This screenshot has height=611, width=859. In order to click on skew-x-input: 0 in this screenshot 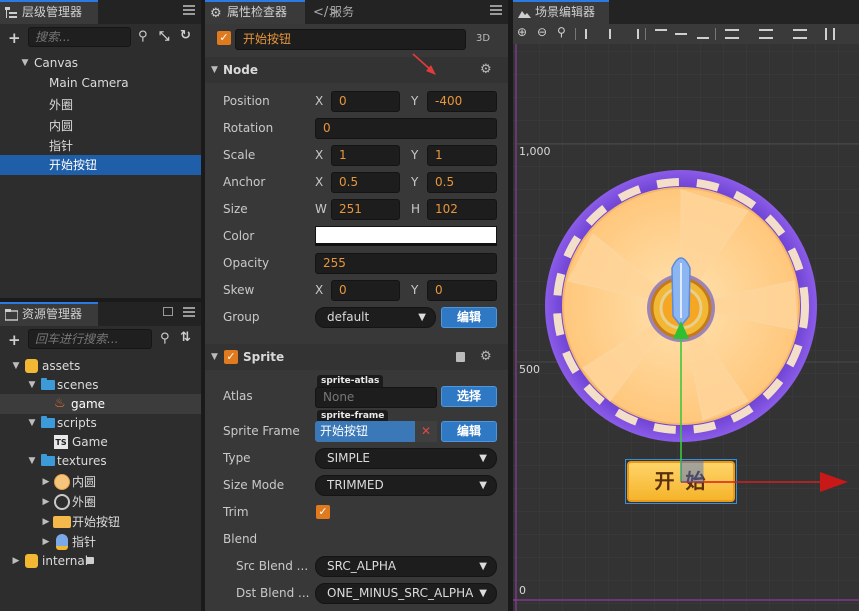, I will do `click(365, 290)`.